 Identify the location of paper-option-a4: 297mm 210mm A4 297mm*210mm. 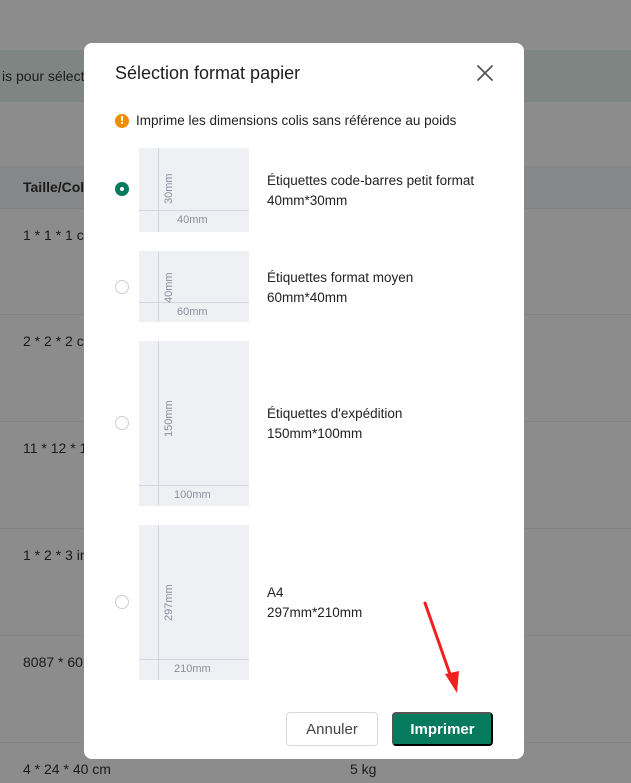
(304, 602).